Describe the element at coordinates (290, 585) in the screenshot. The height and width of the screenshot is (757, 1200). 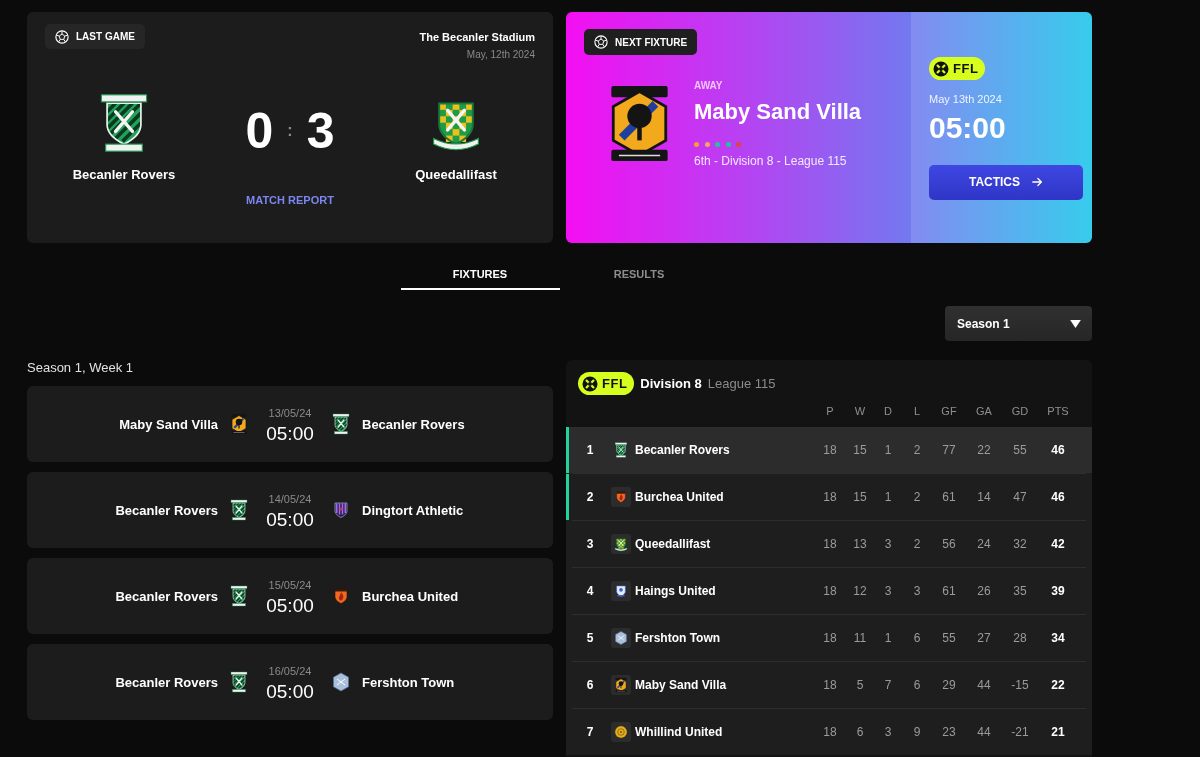
I see `fixture-date: 15/05/24` at that location.